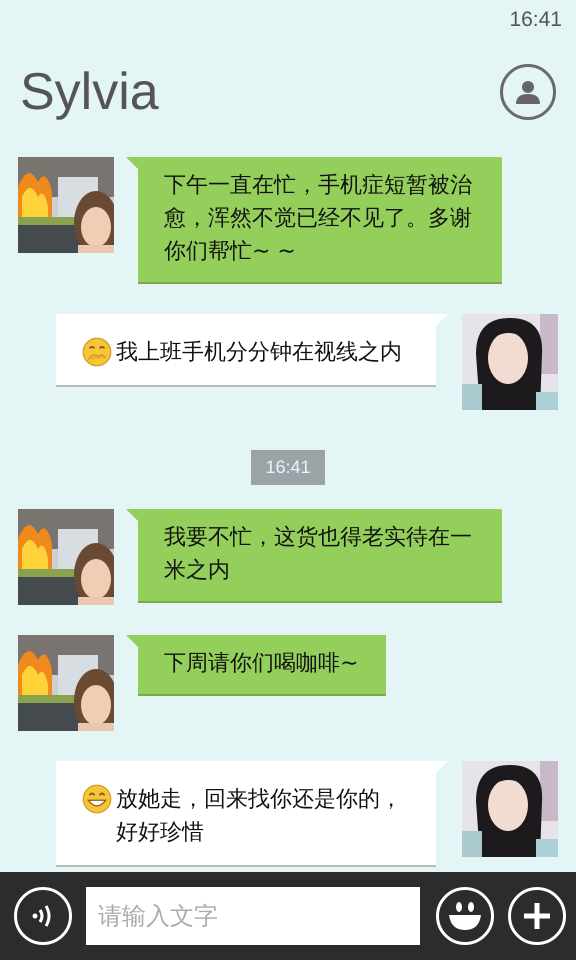 The height and width of the screenshot is (960, 576). I want to click on message-text: 放她走，回来找你还是你的，好好珍惜, so click(259, 816).